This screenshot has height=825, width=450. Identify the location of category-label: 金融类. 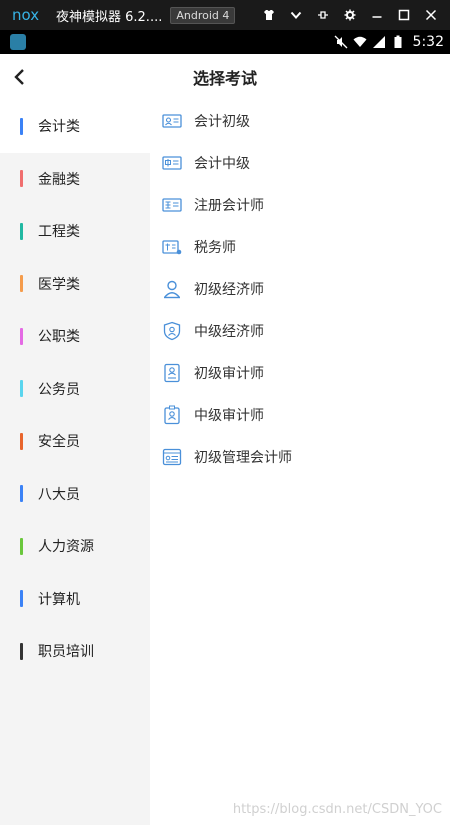
(59, 179).